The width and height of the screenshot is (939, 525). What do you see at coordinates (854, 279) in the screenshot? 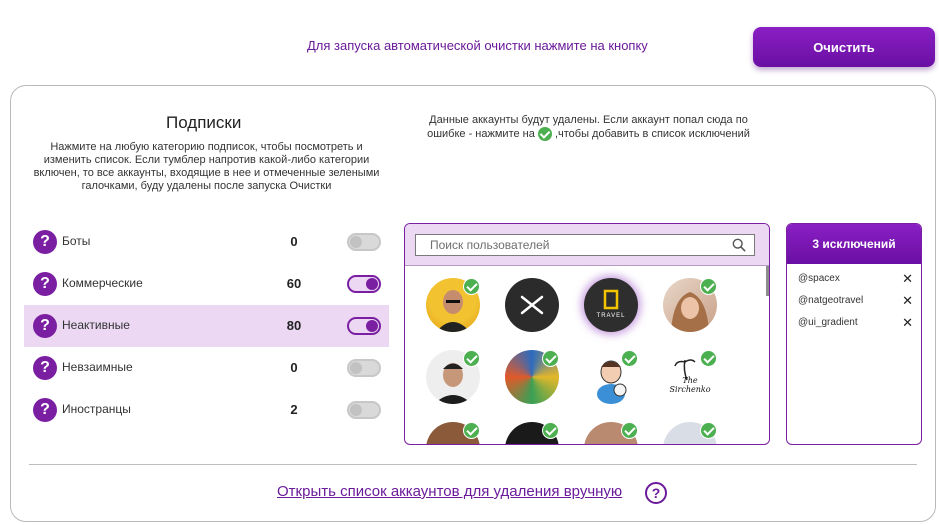
I see `exclusion-item: @spacex ✕` at bounding box center [854, 279].